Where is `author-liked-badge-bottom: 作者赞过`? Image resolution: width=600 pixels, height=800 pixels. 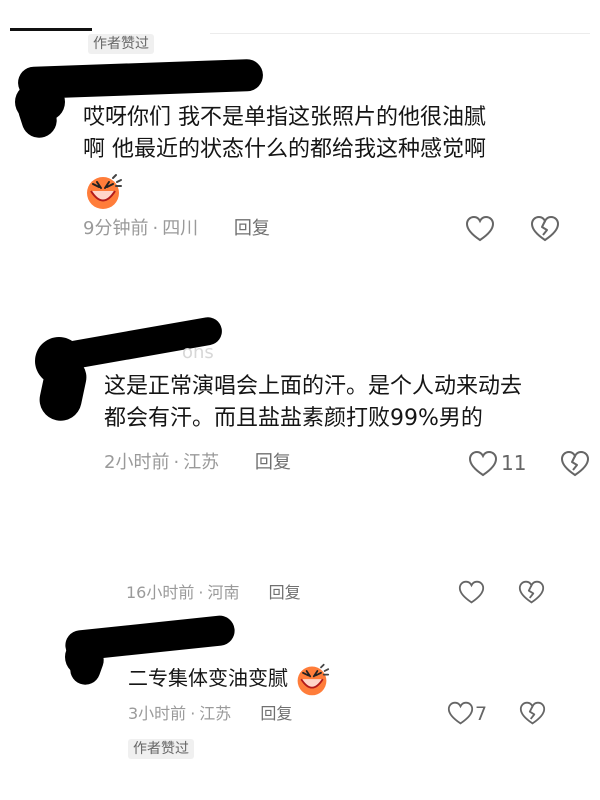
author-liked-badge-bottom: 作者赞过 is located at coordinates (161, 748).